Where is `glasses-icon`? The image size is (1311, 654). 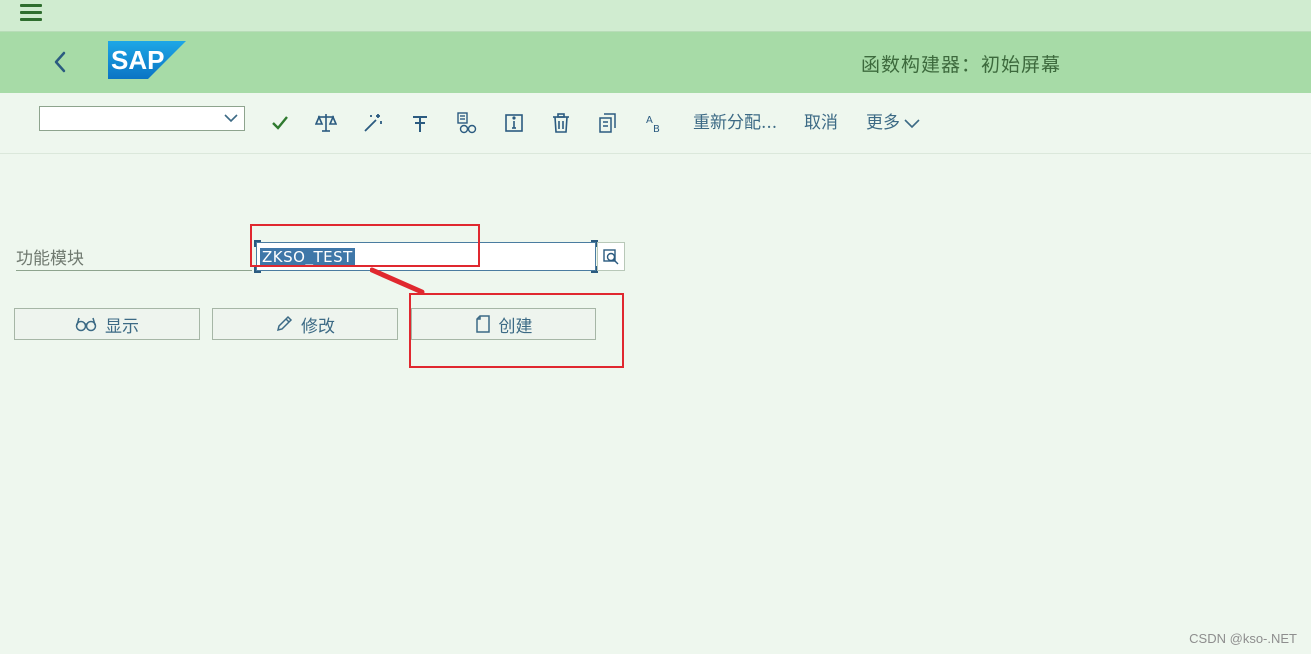 glasses-icon is located at coordinates (86, 324).